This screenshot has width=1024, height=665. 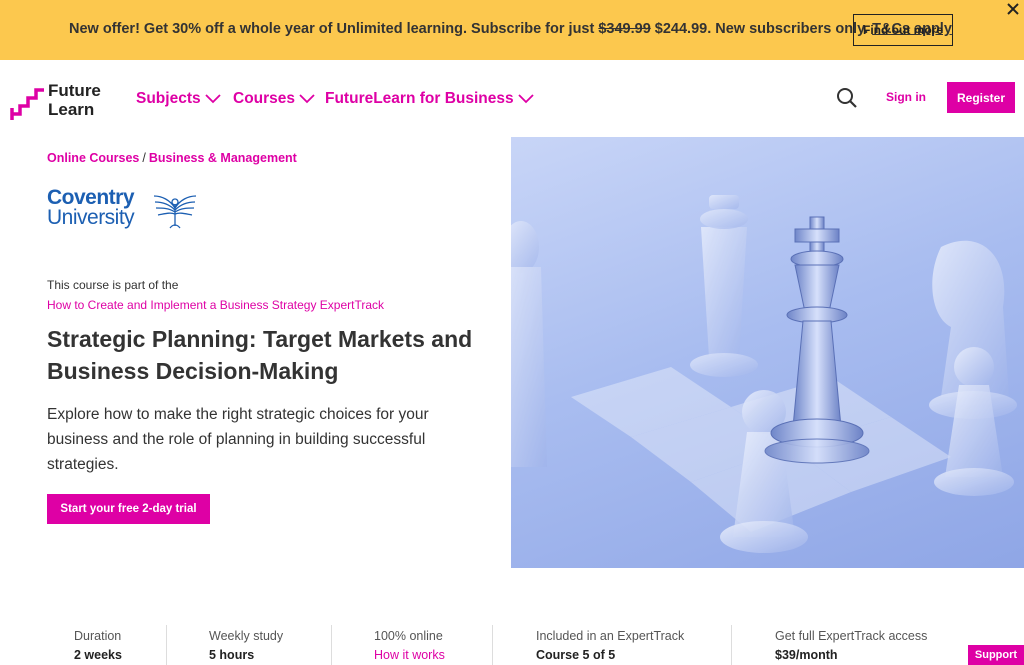 I want to click on start-free-trial-button: Start your free 2-day trial, so click(x=128, y=509).